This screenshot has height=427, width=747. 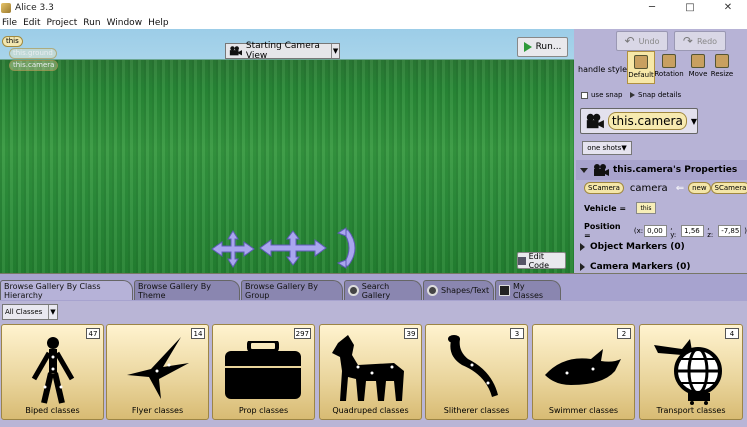 I want to click on one-shots-label: one shots, so click(x=604, y=148).